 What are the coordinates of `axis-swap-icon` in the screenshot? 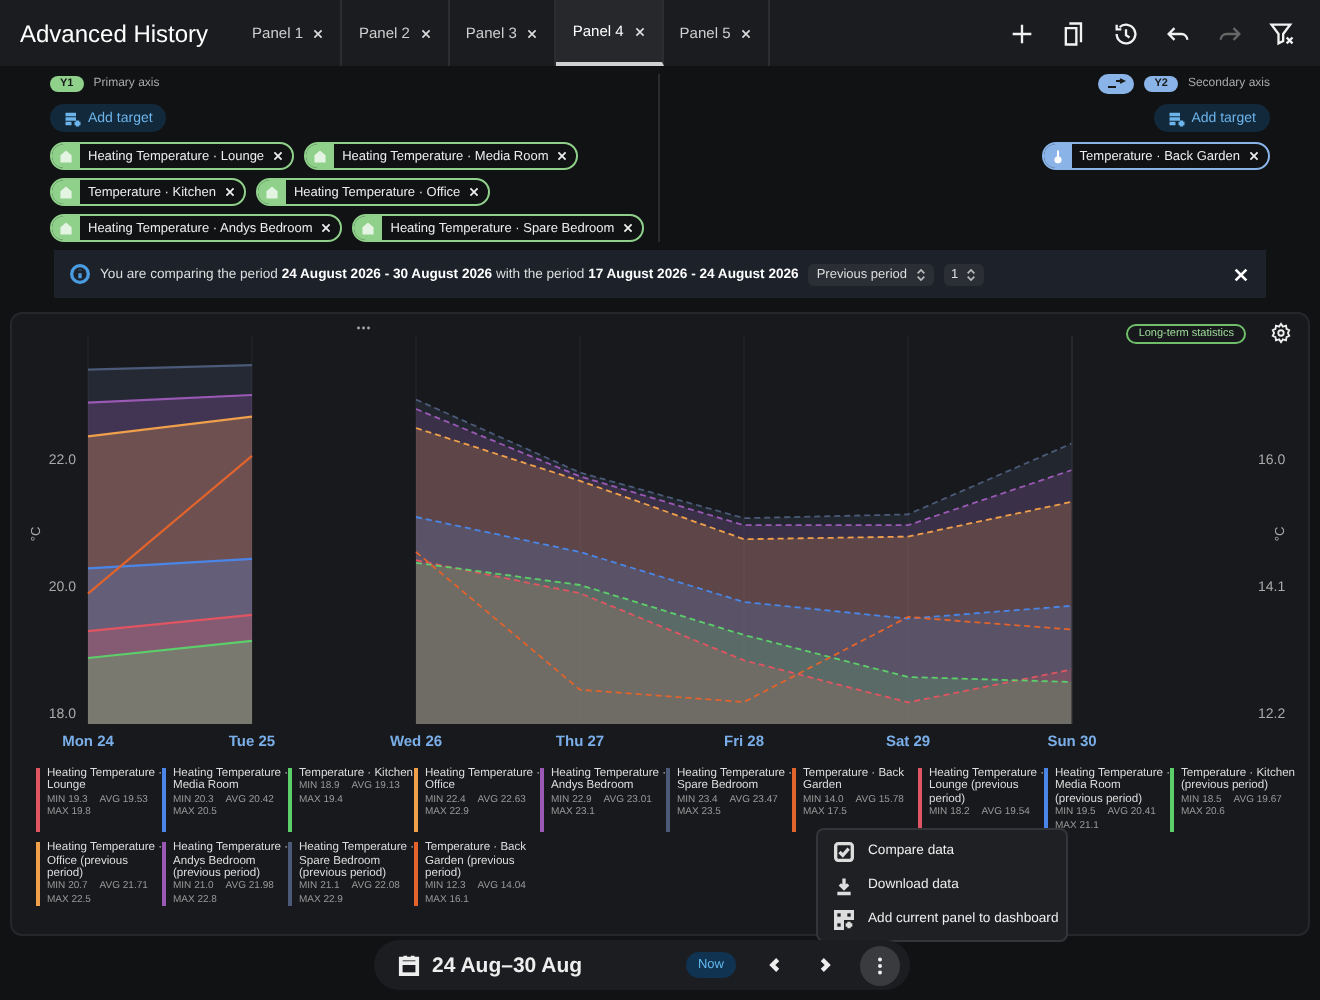 It's located at (1116, 84).